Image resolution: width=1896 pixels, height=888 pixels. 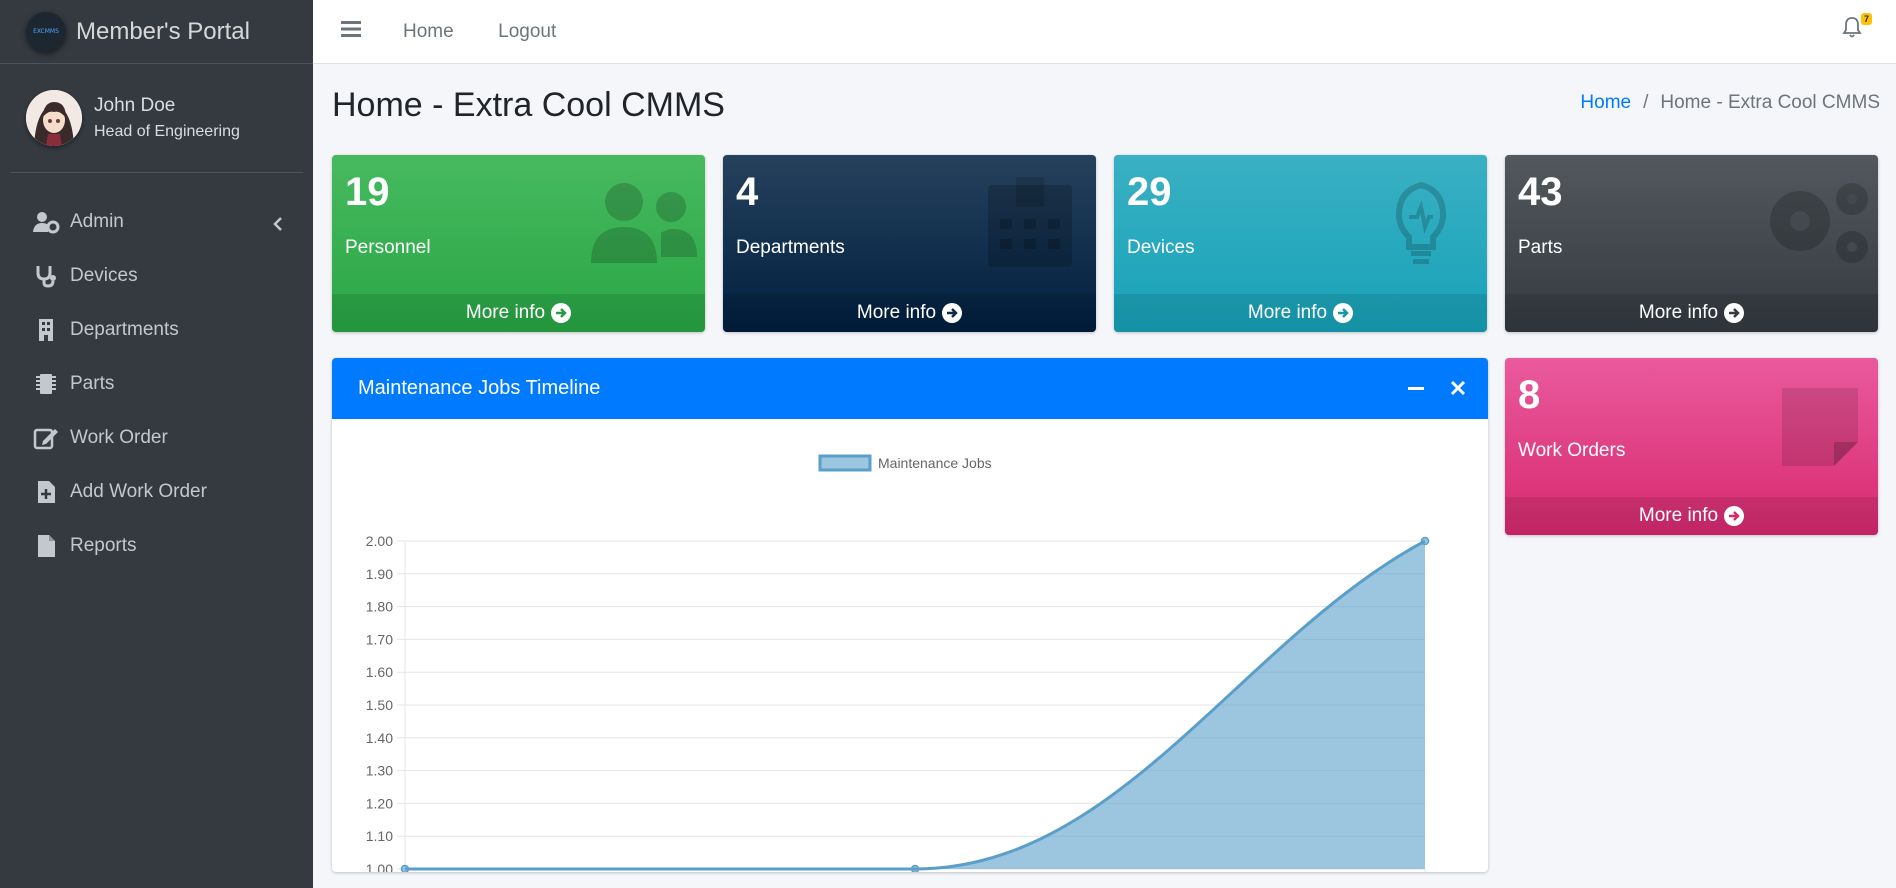 I want to click on breadcrumb-home-link: Home, so click(x=1605, y=102).